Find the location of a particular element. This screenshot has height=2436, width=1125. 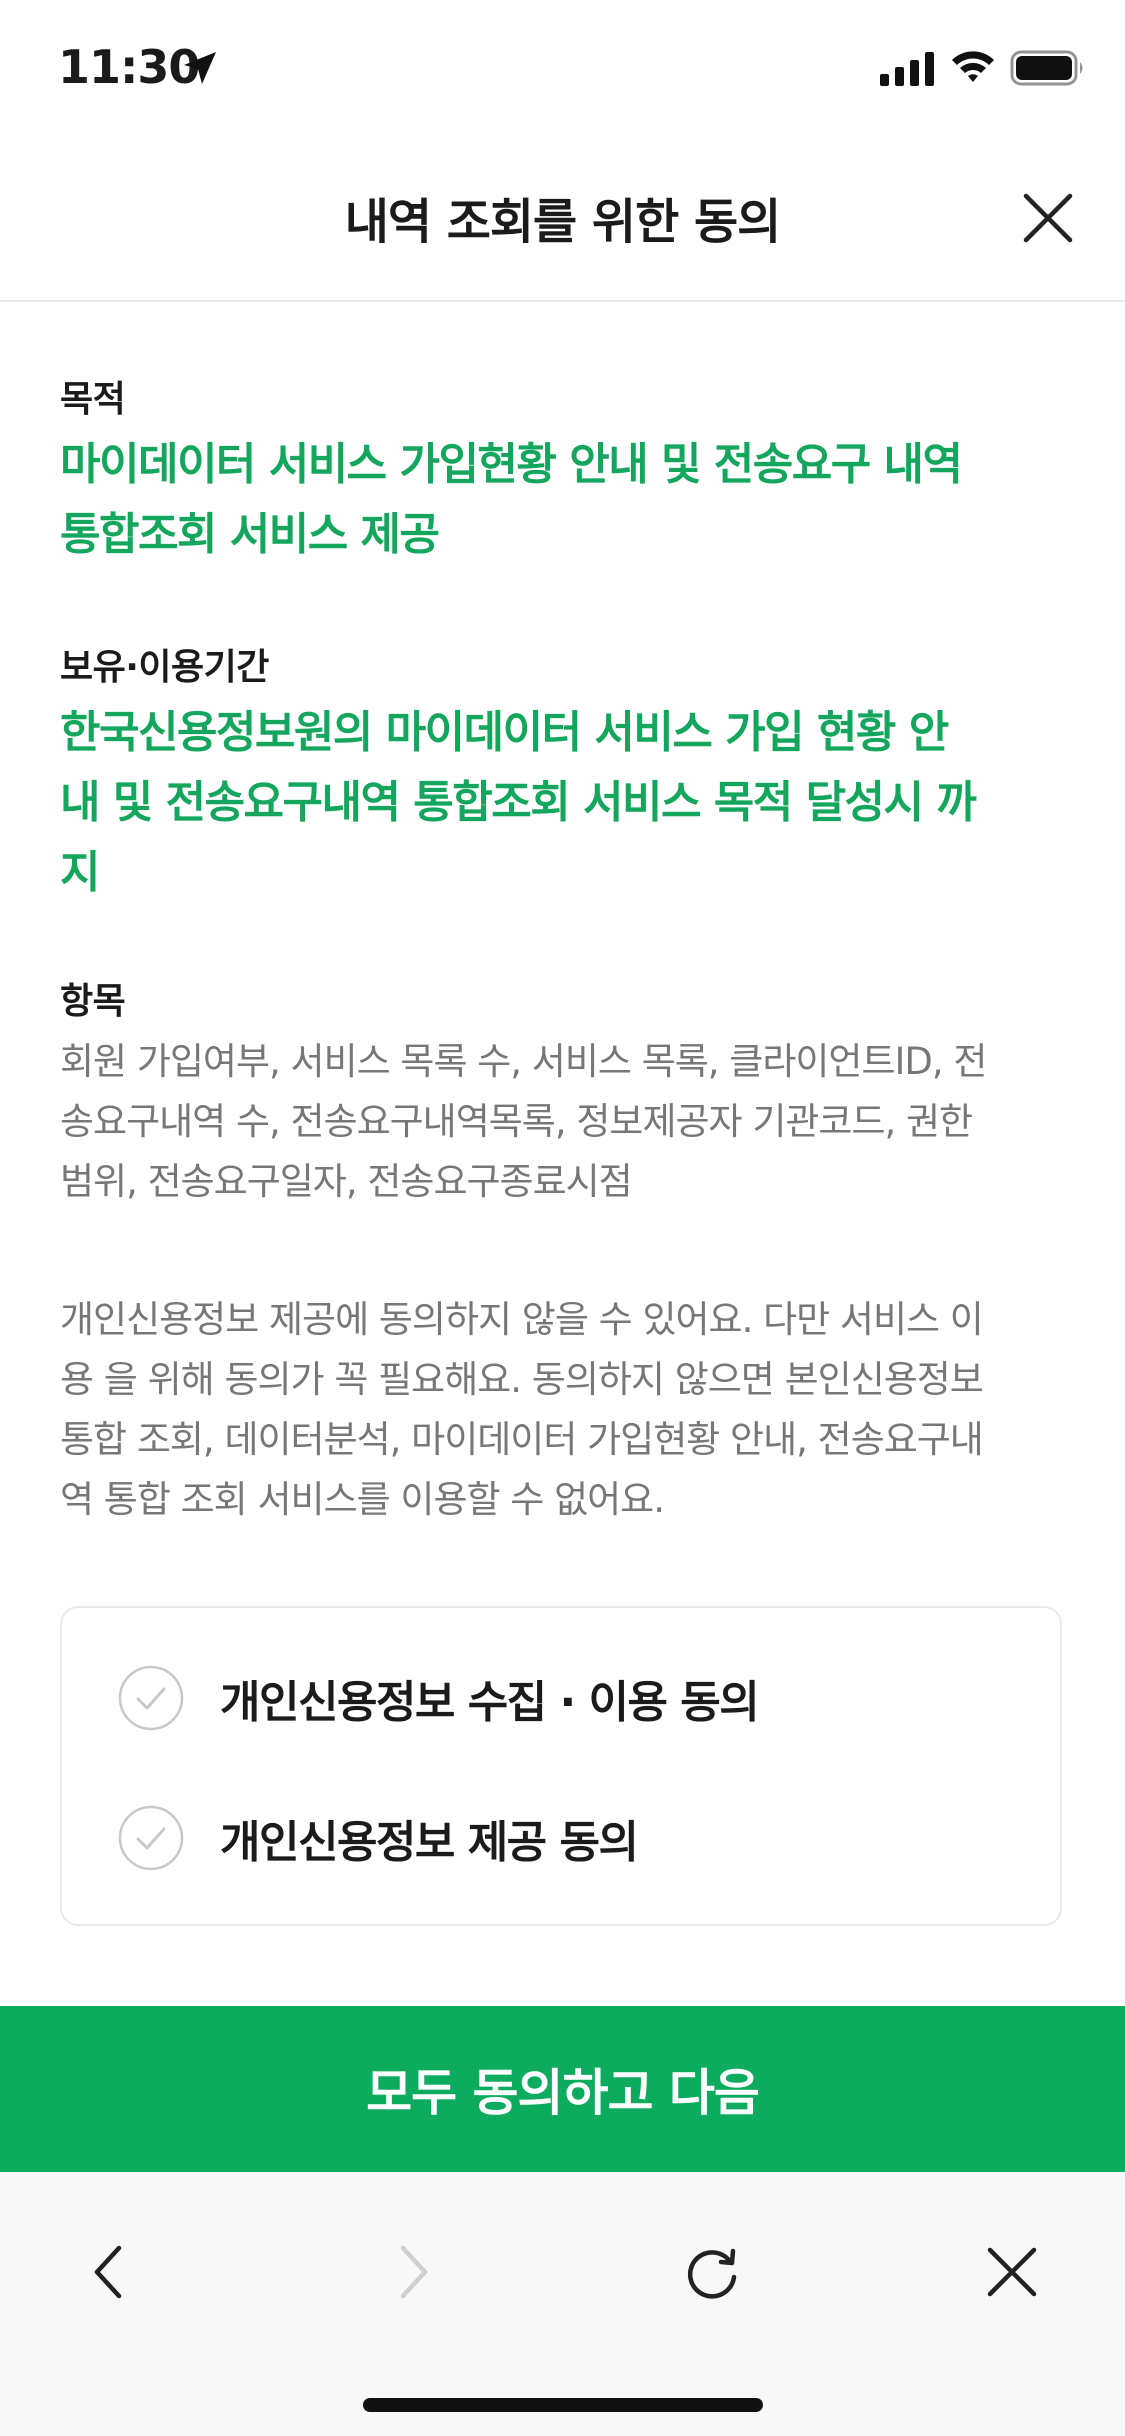

back-icon is located at coordinates (108, 2272).